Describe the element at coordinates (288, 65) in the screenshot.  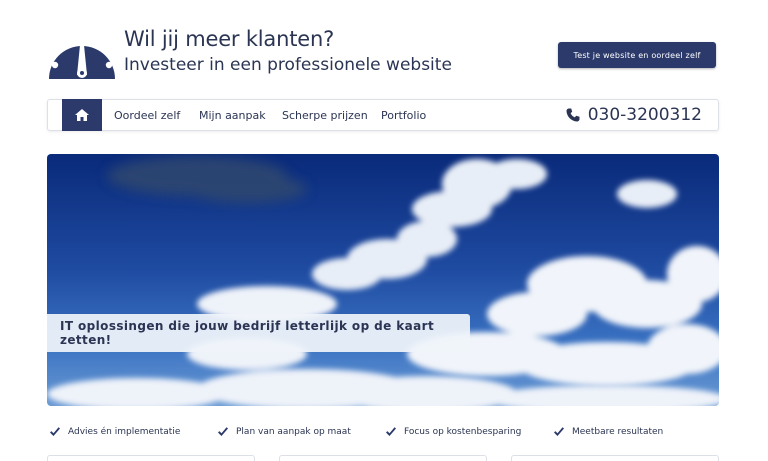
I see `site-subtitle: Investeer in een professionele website` at that location.